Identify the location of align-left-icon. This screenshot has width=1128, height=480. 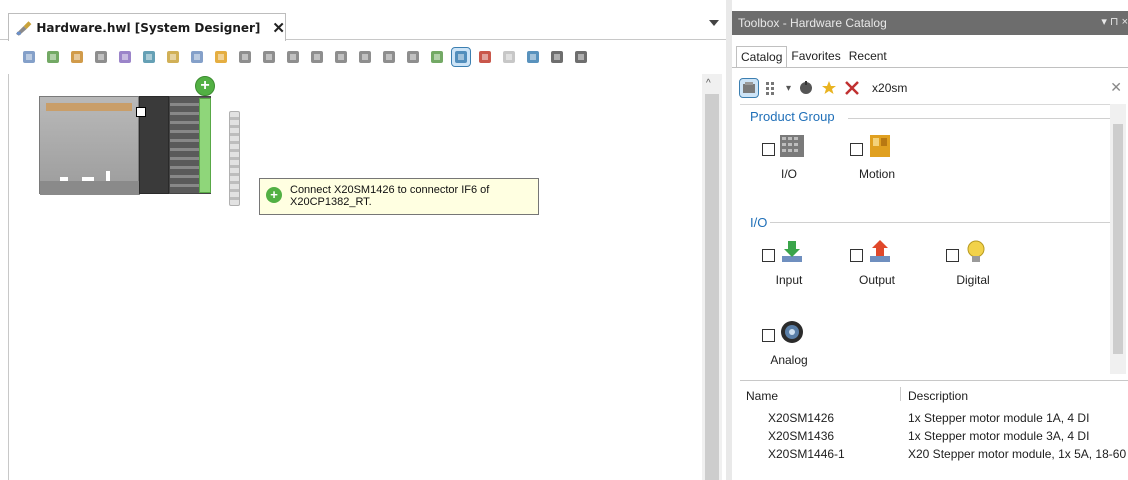
(245, 57).